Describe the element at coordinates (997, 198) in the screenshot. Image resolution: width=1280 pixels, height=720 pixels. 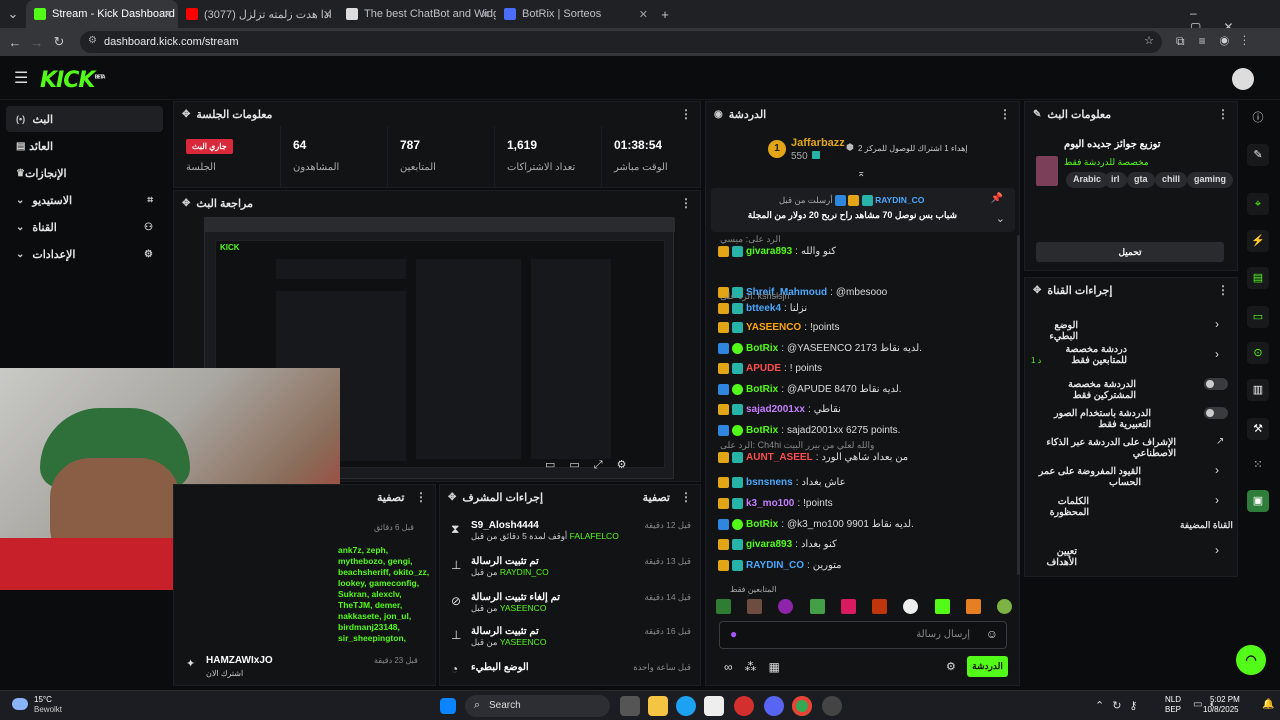
I see `pin-icon: 📌` at that location.